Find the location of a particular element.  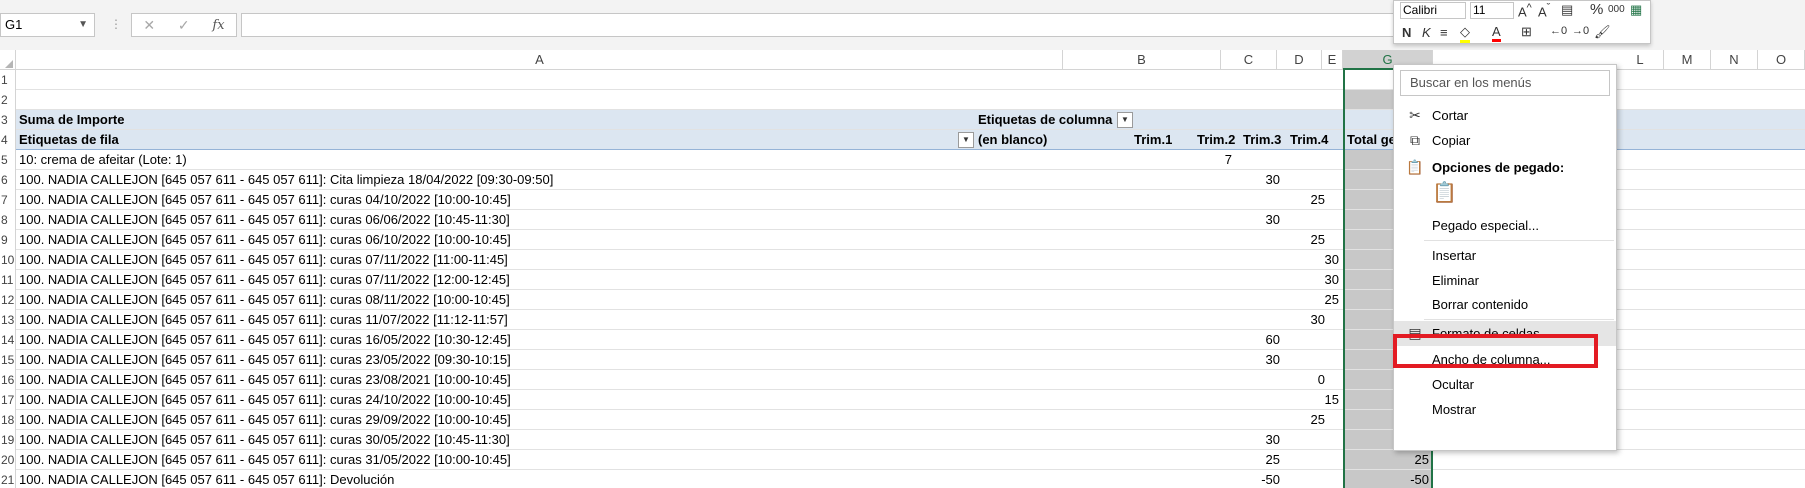

menu-item-unhide: Mostrar is located at coordinates (1505, 409).